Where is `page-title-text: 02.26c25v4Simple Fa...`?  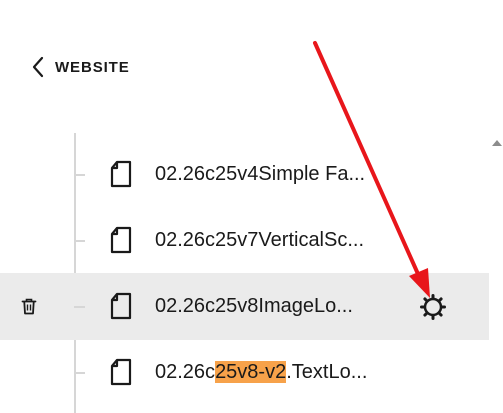 page-title-text: 02.26c25v4Simple Fa... is located at coordinates (260, 174).